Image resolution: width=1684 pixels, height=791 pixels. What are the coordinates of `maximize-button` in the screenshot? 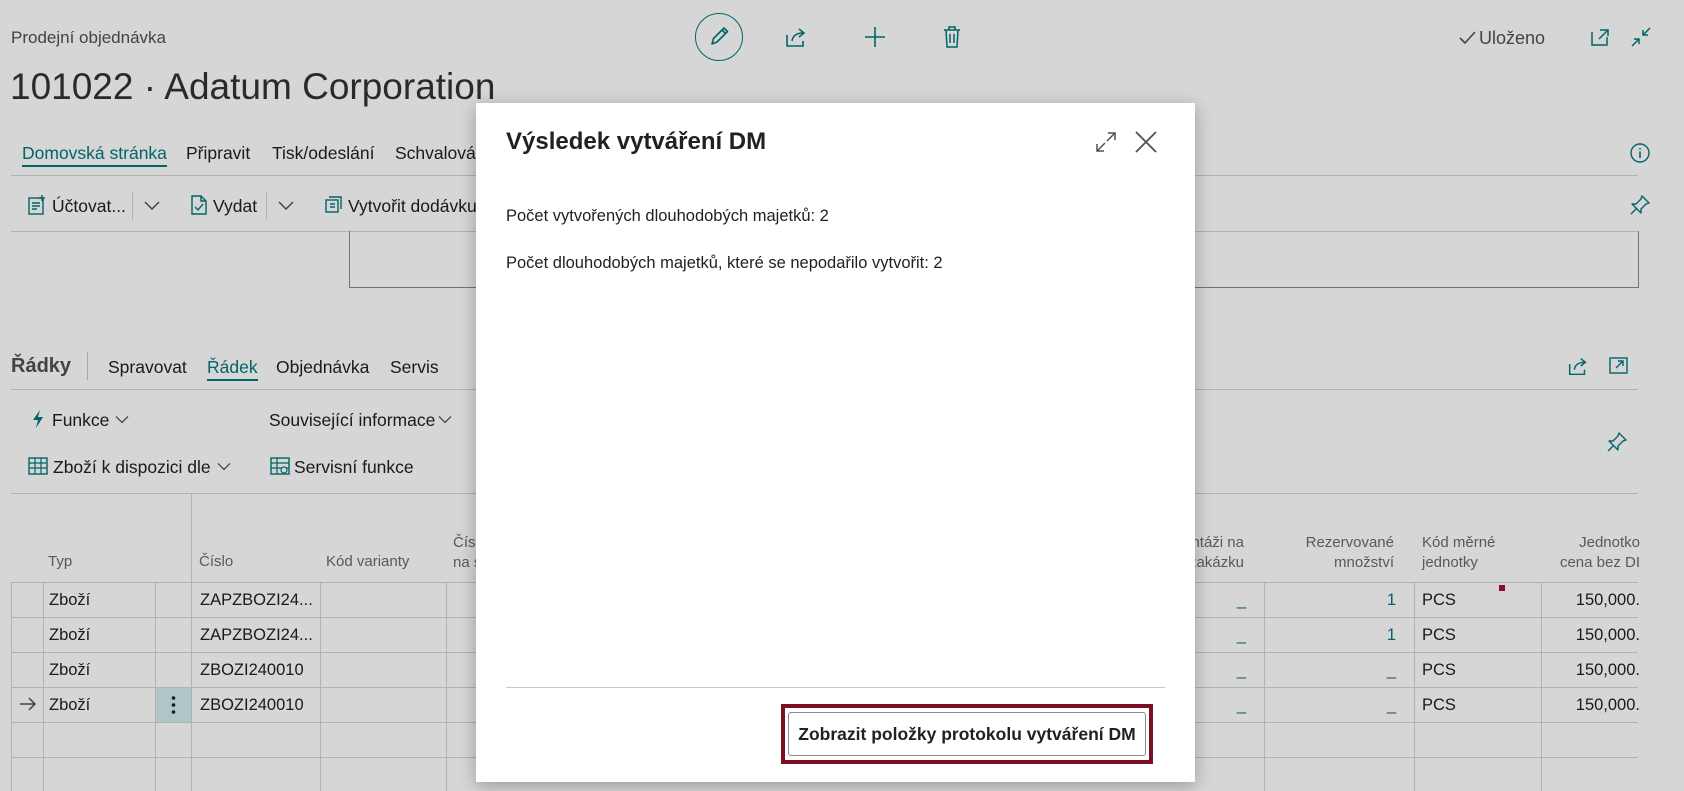 It's located at (1106, 142).